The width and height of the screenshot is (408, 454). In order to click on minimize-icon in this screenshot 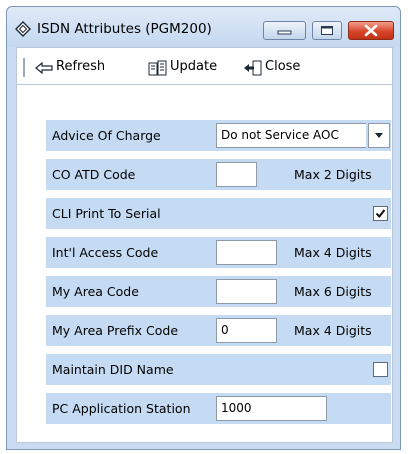, I will do `click(284, 32)`.